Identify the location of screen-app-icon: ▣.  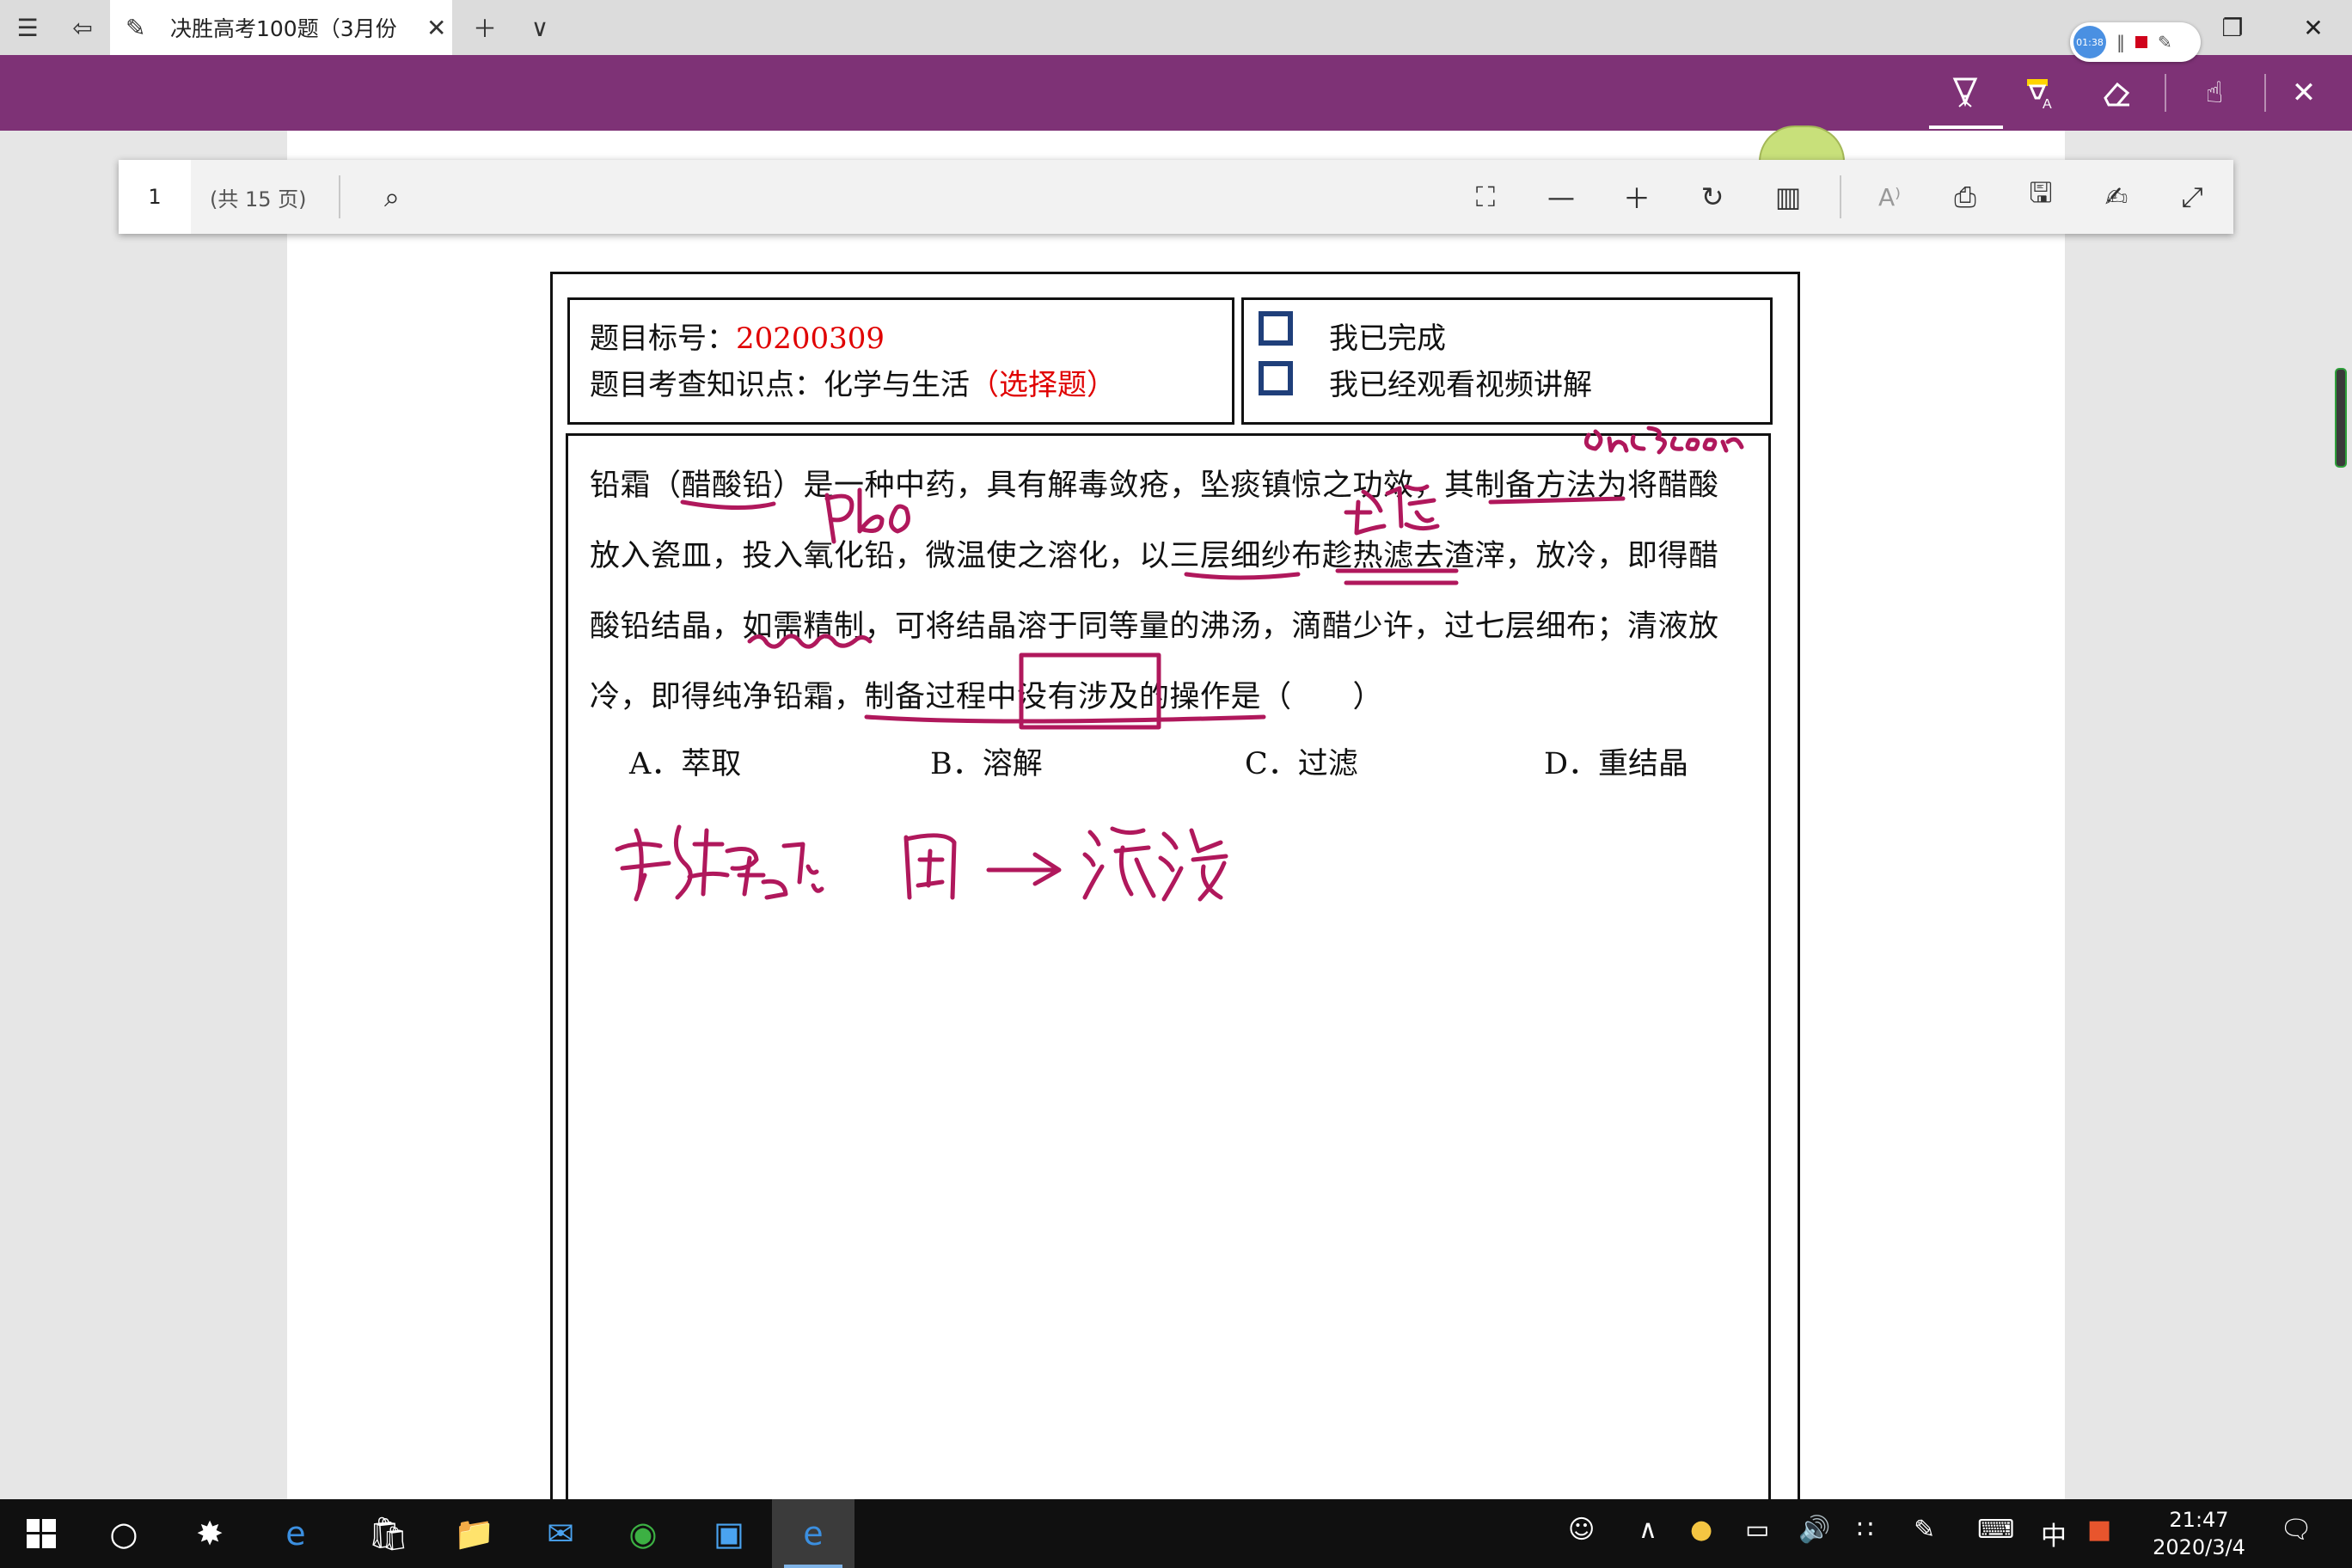
(729, 1533).